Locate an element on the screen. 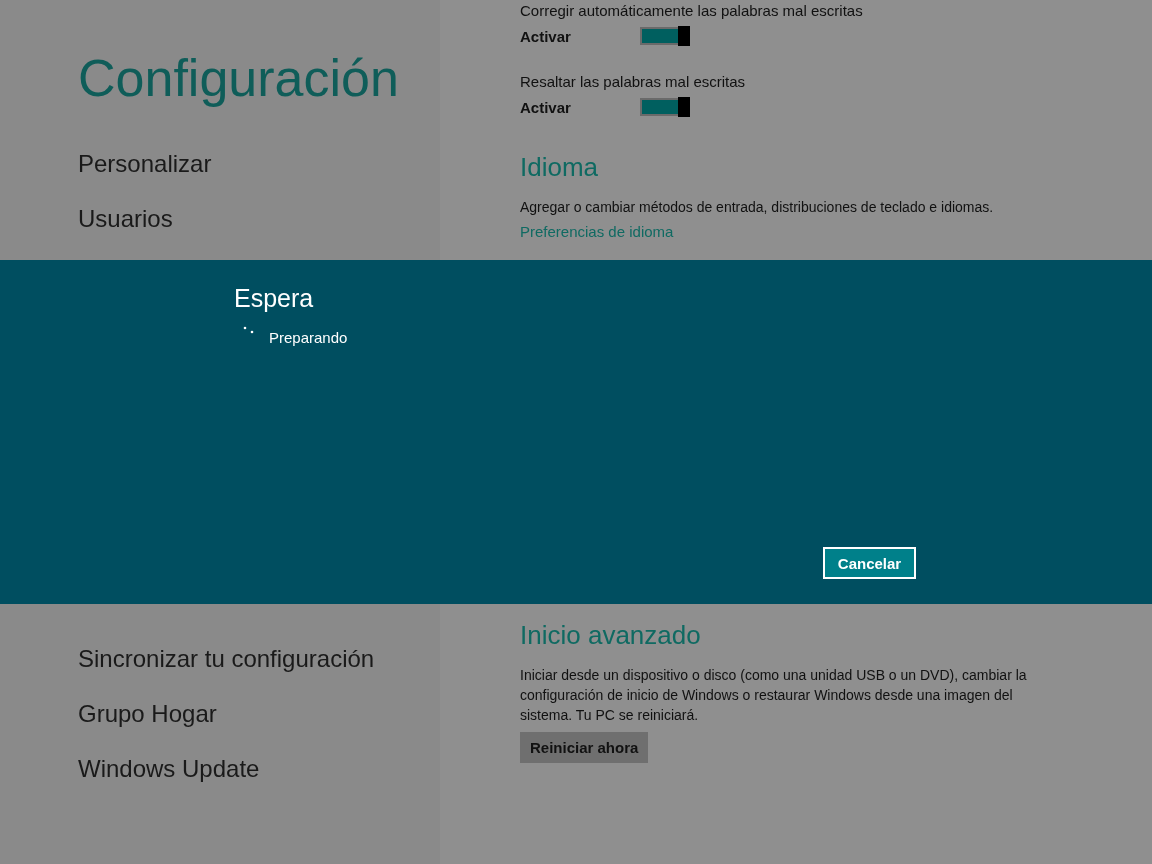  page-title: Configuración is located at coordinates (239, 78).